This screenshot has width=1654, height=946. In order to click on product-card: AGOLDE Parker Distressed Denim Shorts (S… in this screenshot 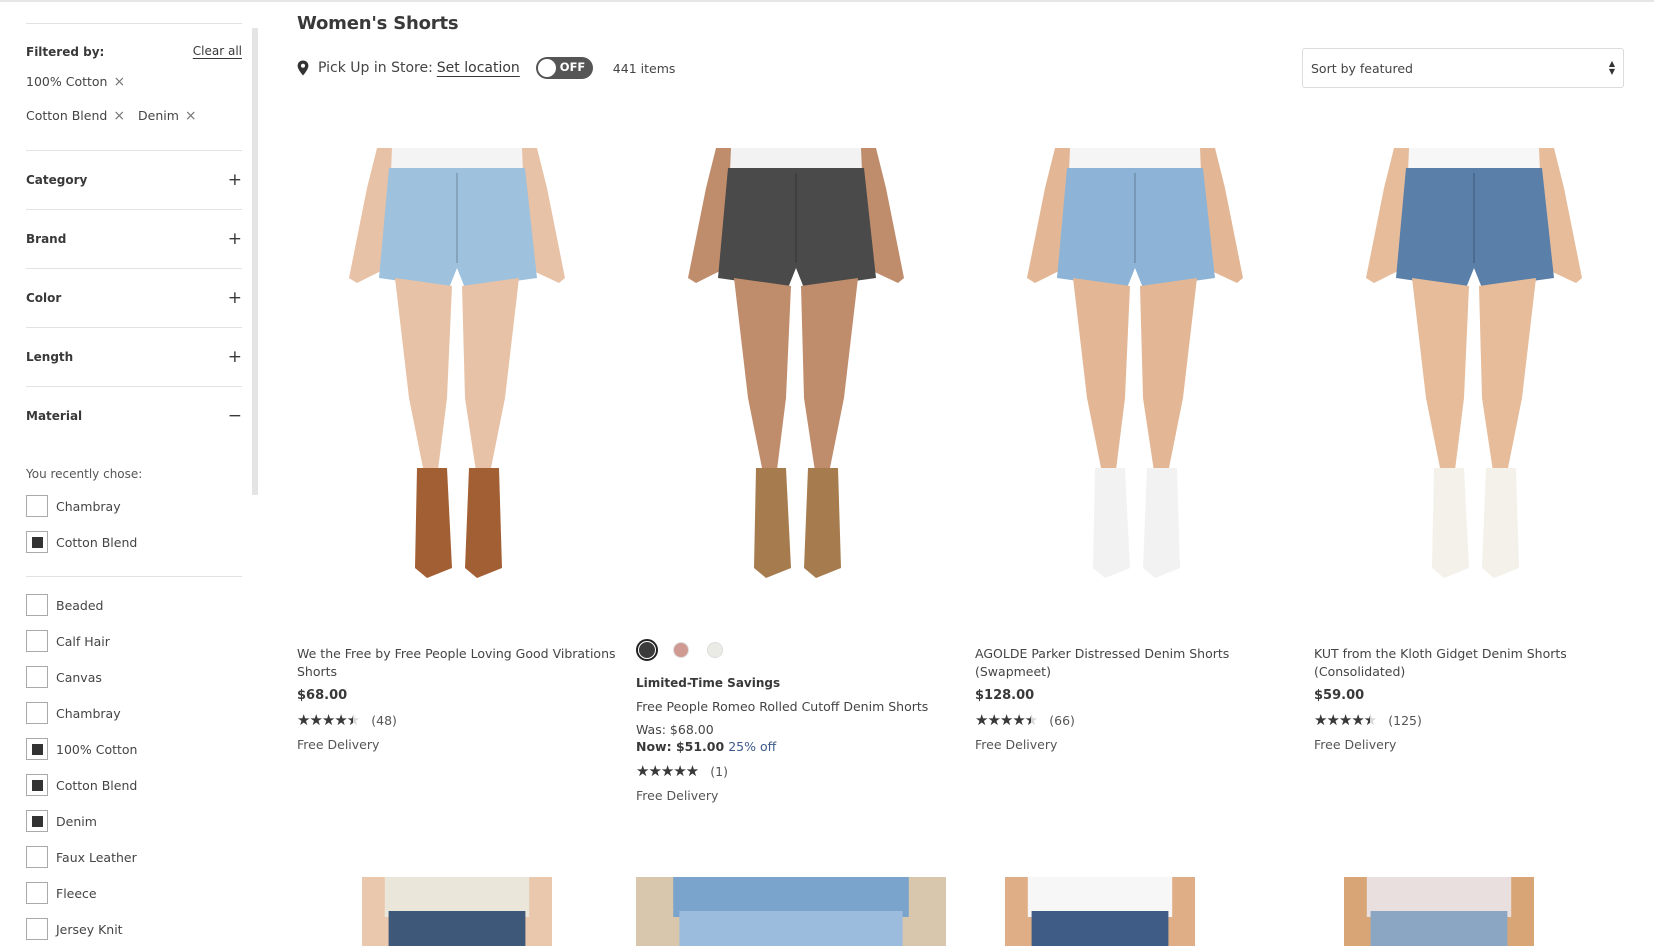, I will do `click(1135, 498)`.